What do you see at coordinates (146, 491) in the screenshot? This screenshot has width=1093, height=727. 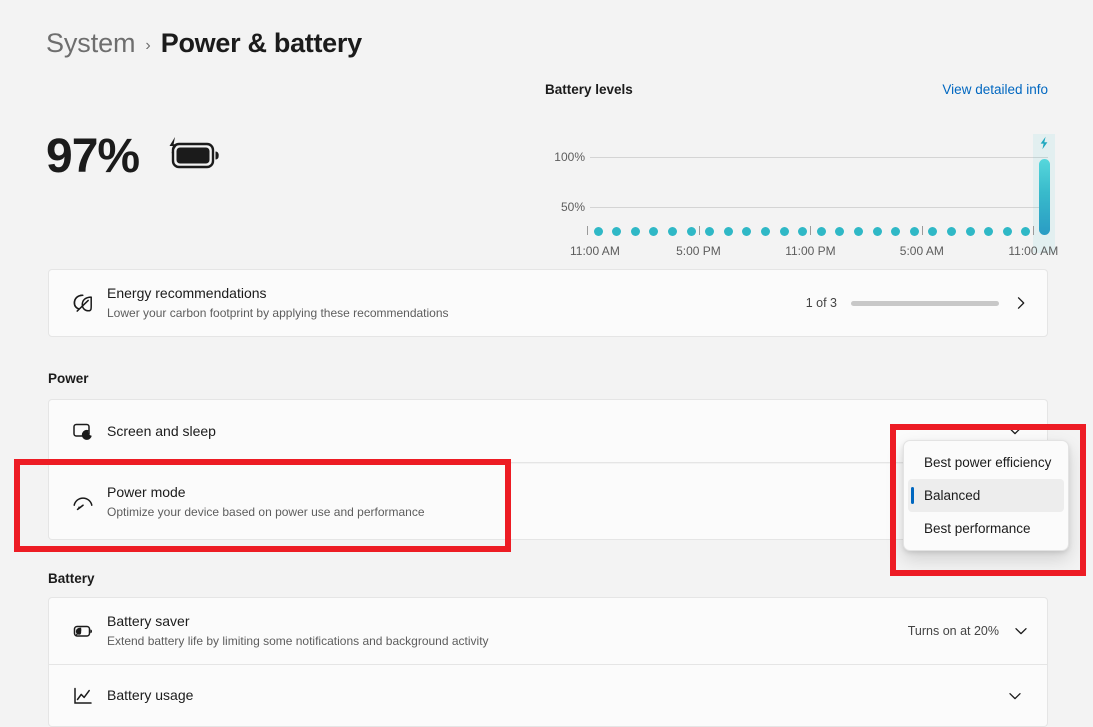 I see `power-mode-title: Power mode` at bounding box center [146, 491].